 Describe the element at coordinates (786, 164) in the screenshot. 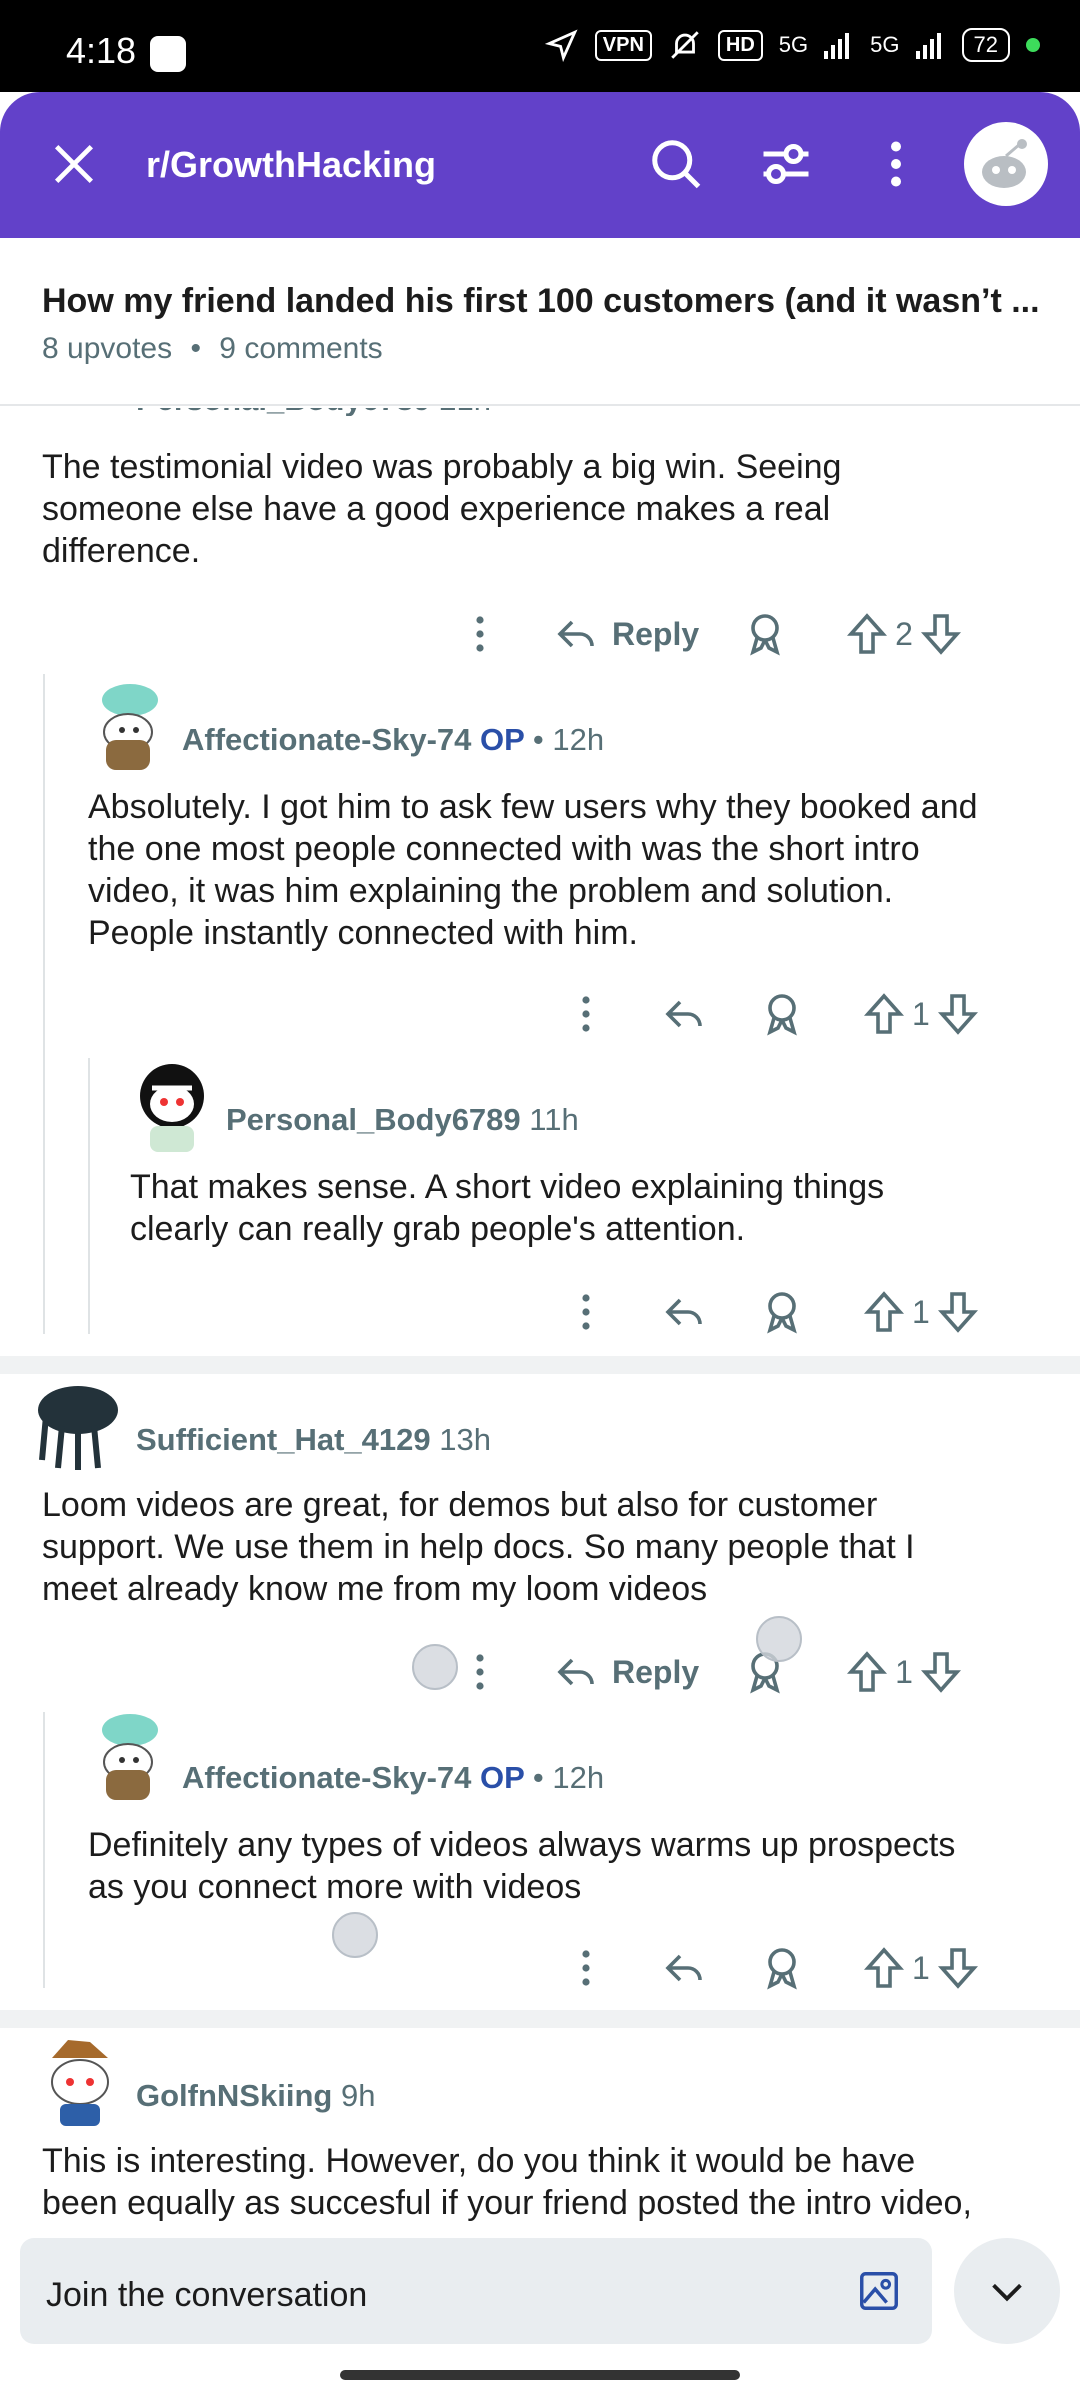

I see `filter-icon` at that location.